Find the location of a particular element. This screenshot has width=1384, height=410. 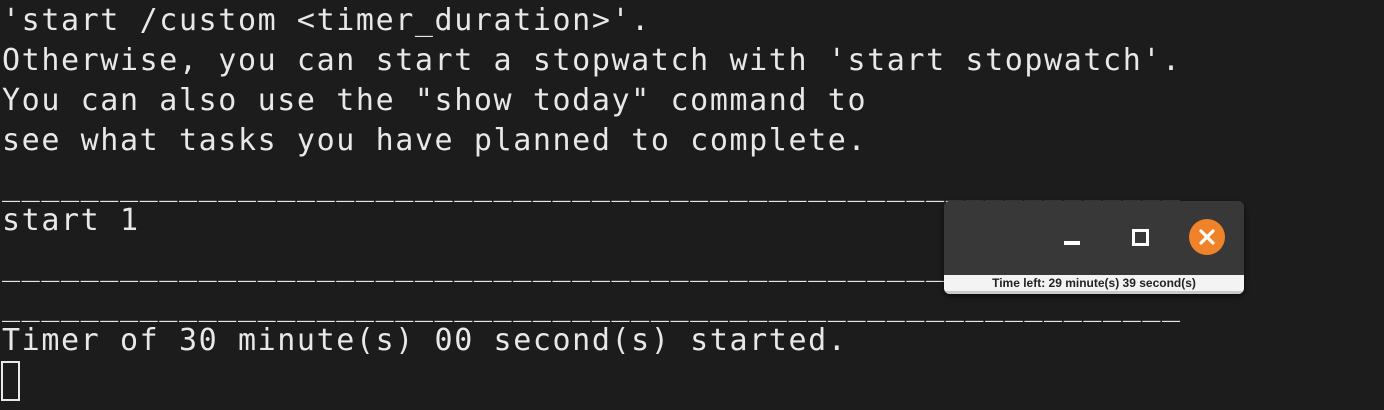

timer-window: Time left: 29 minute(s) 39 second(s) is located at coordinates (1094, 247).